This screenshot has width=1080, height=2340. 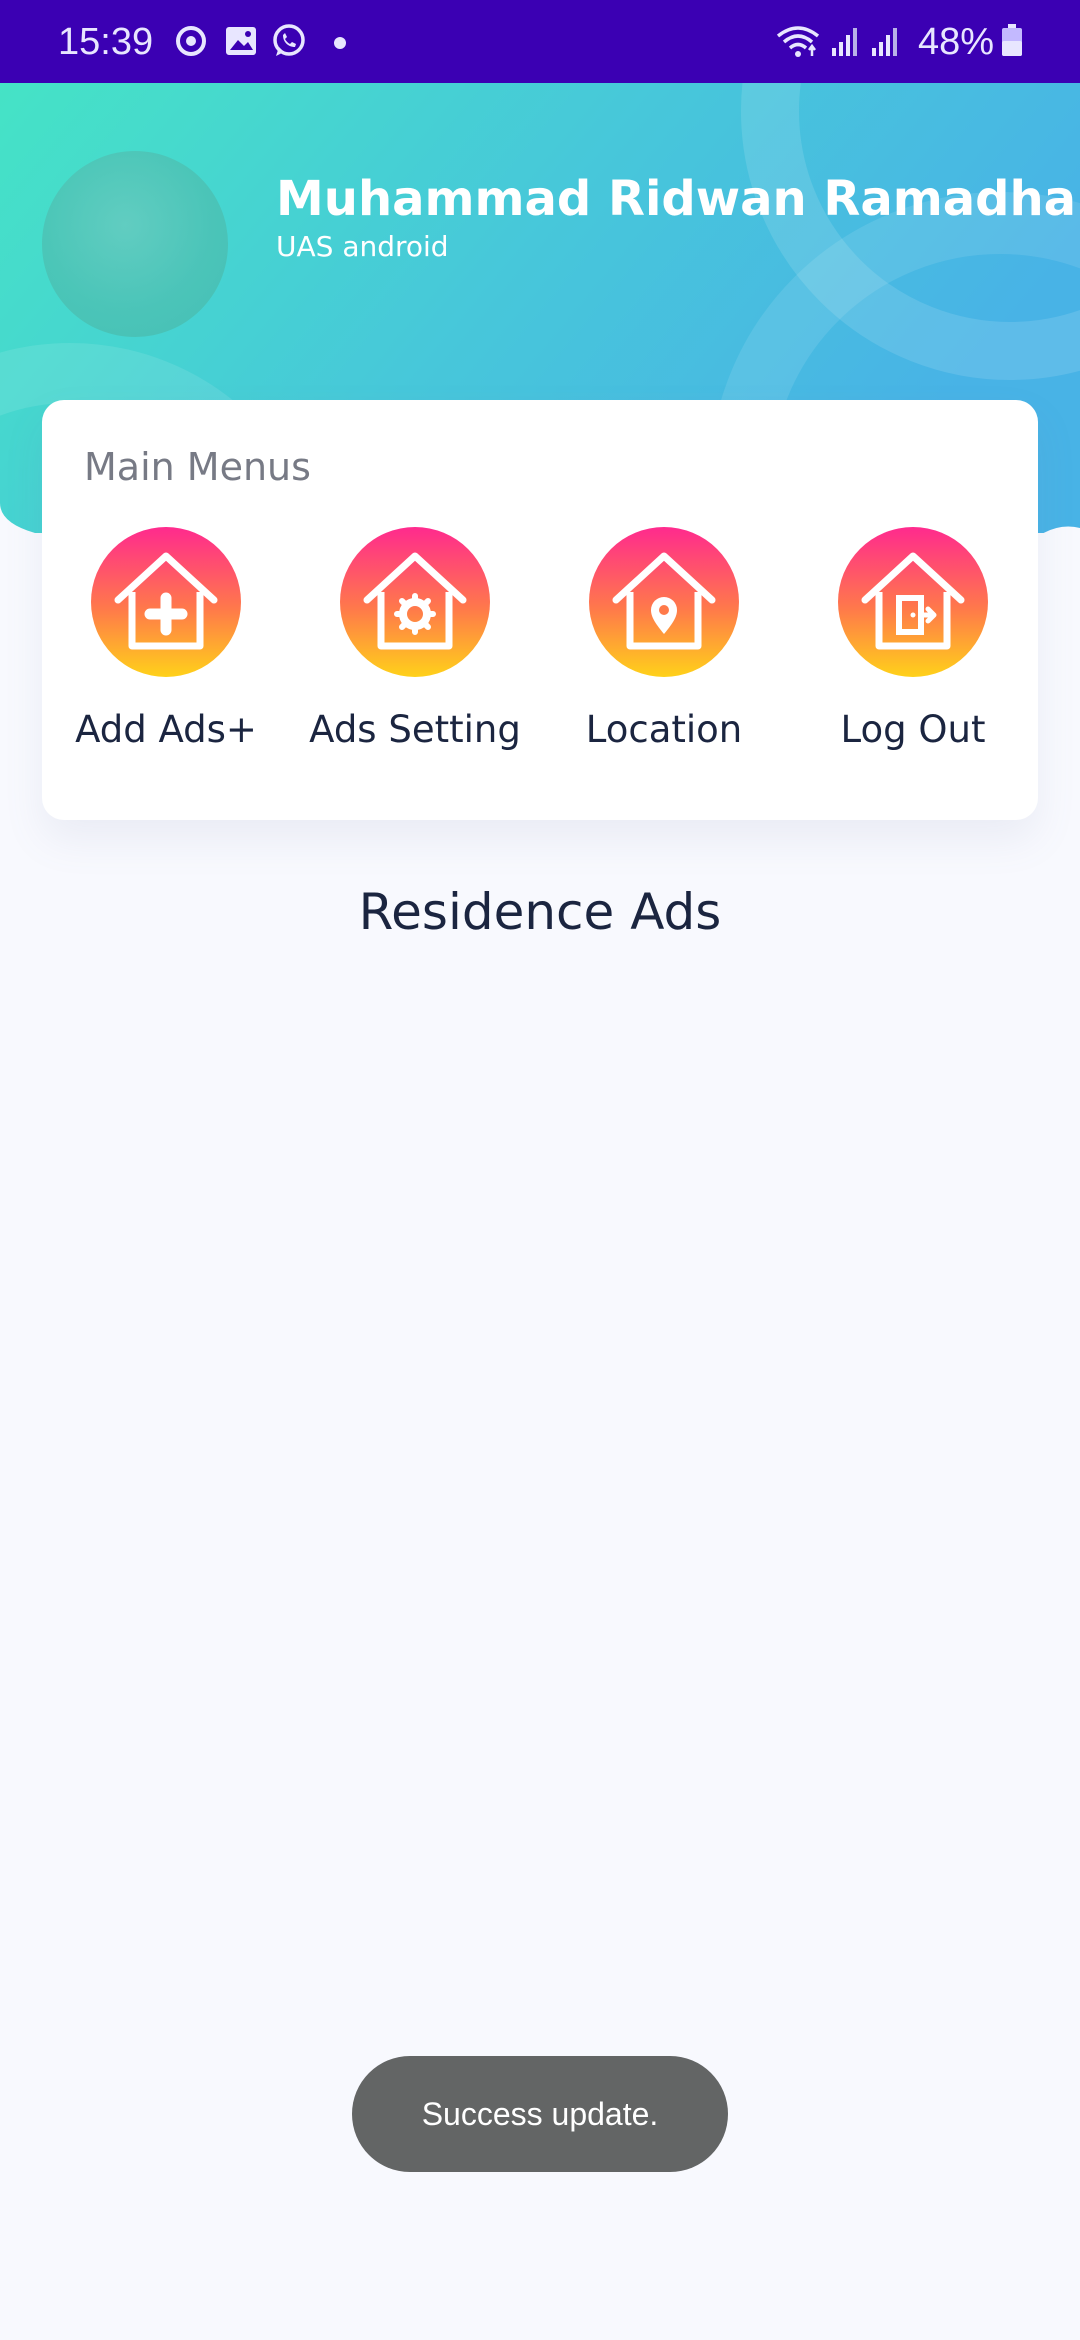 I want to click on status-time: 15:39, so click(x=106, y=42).